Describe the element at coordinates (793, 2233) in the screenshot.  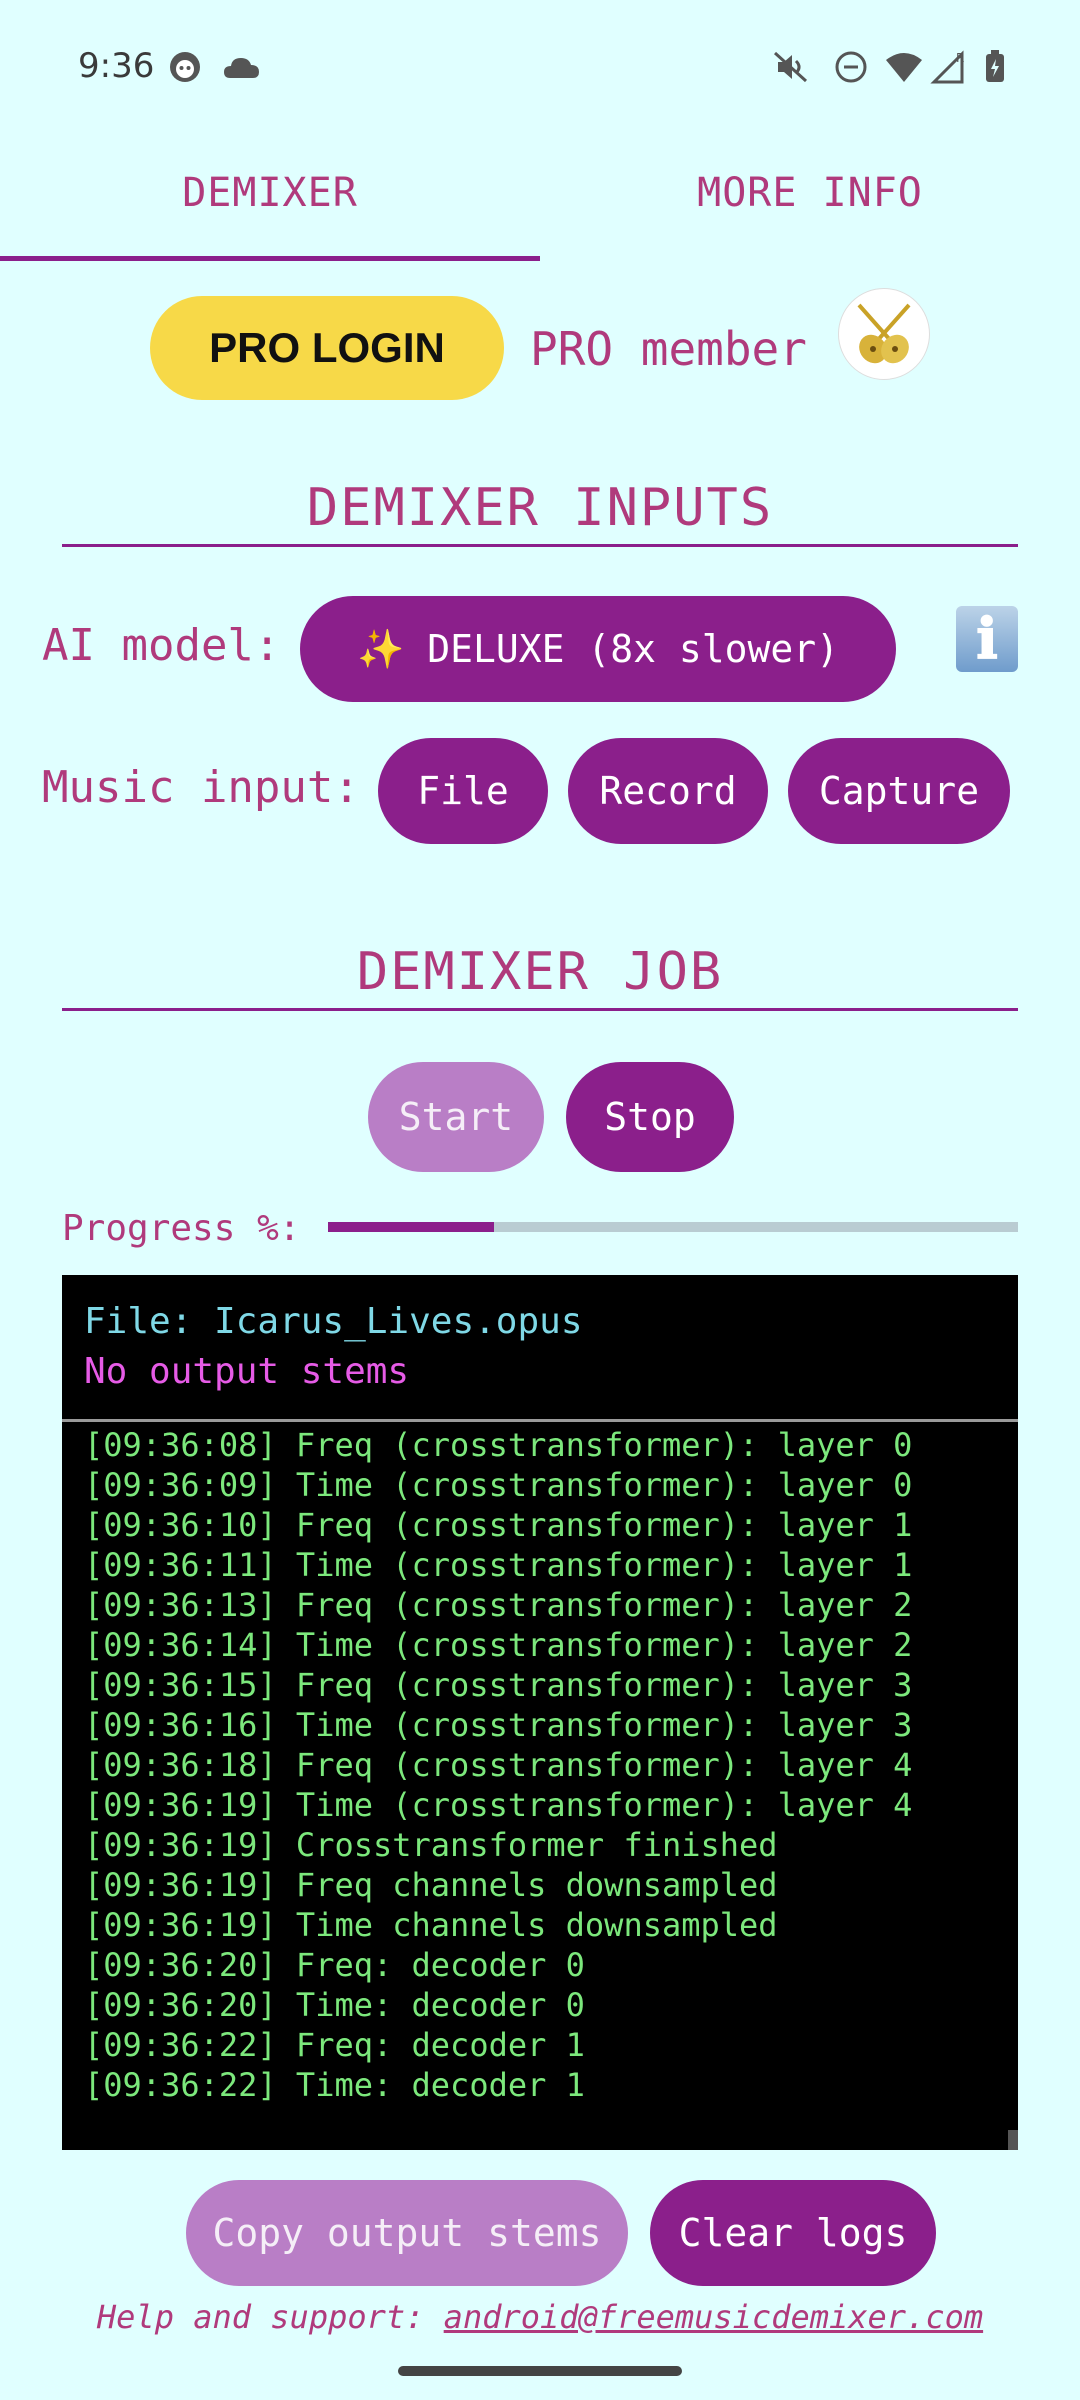
I see `clear-logs-button: Clear logs` at that location.